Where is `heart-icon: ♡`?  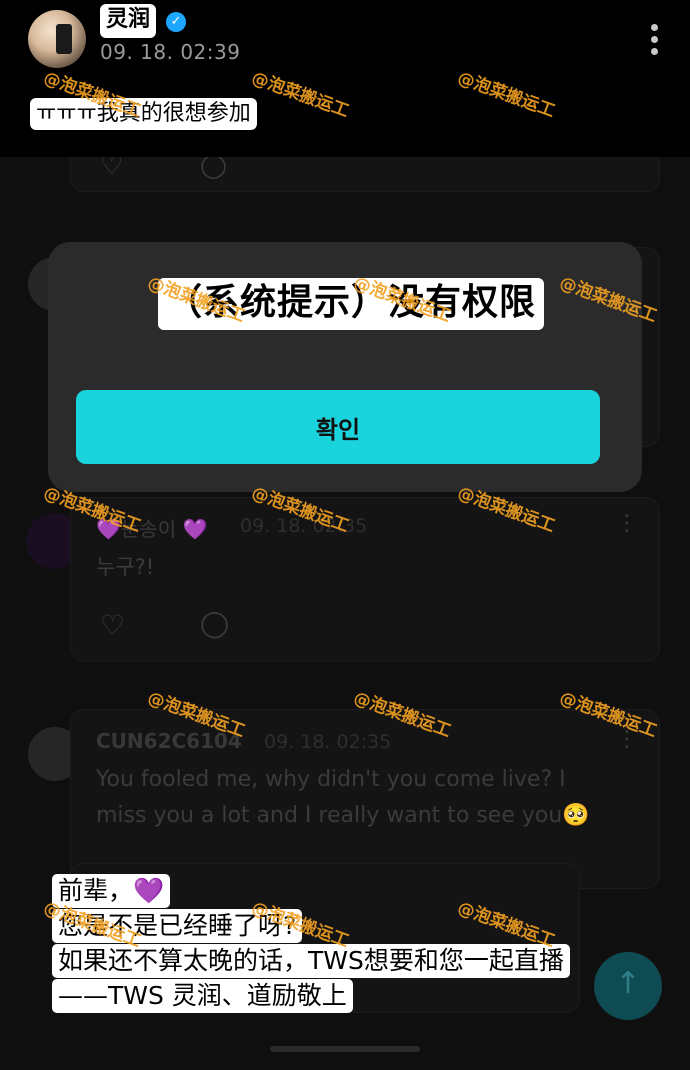 heart-icon: ♡ is located at coordinates (112, 625).